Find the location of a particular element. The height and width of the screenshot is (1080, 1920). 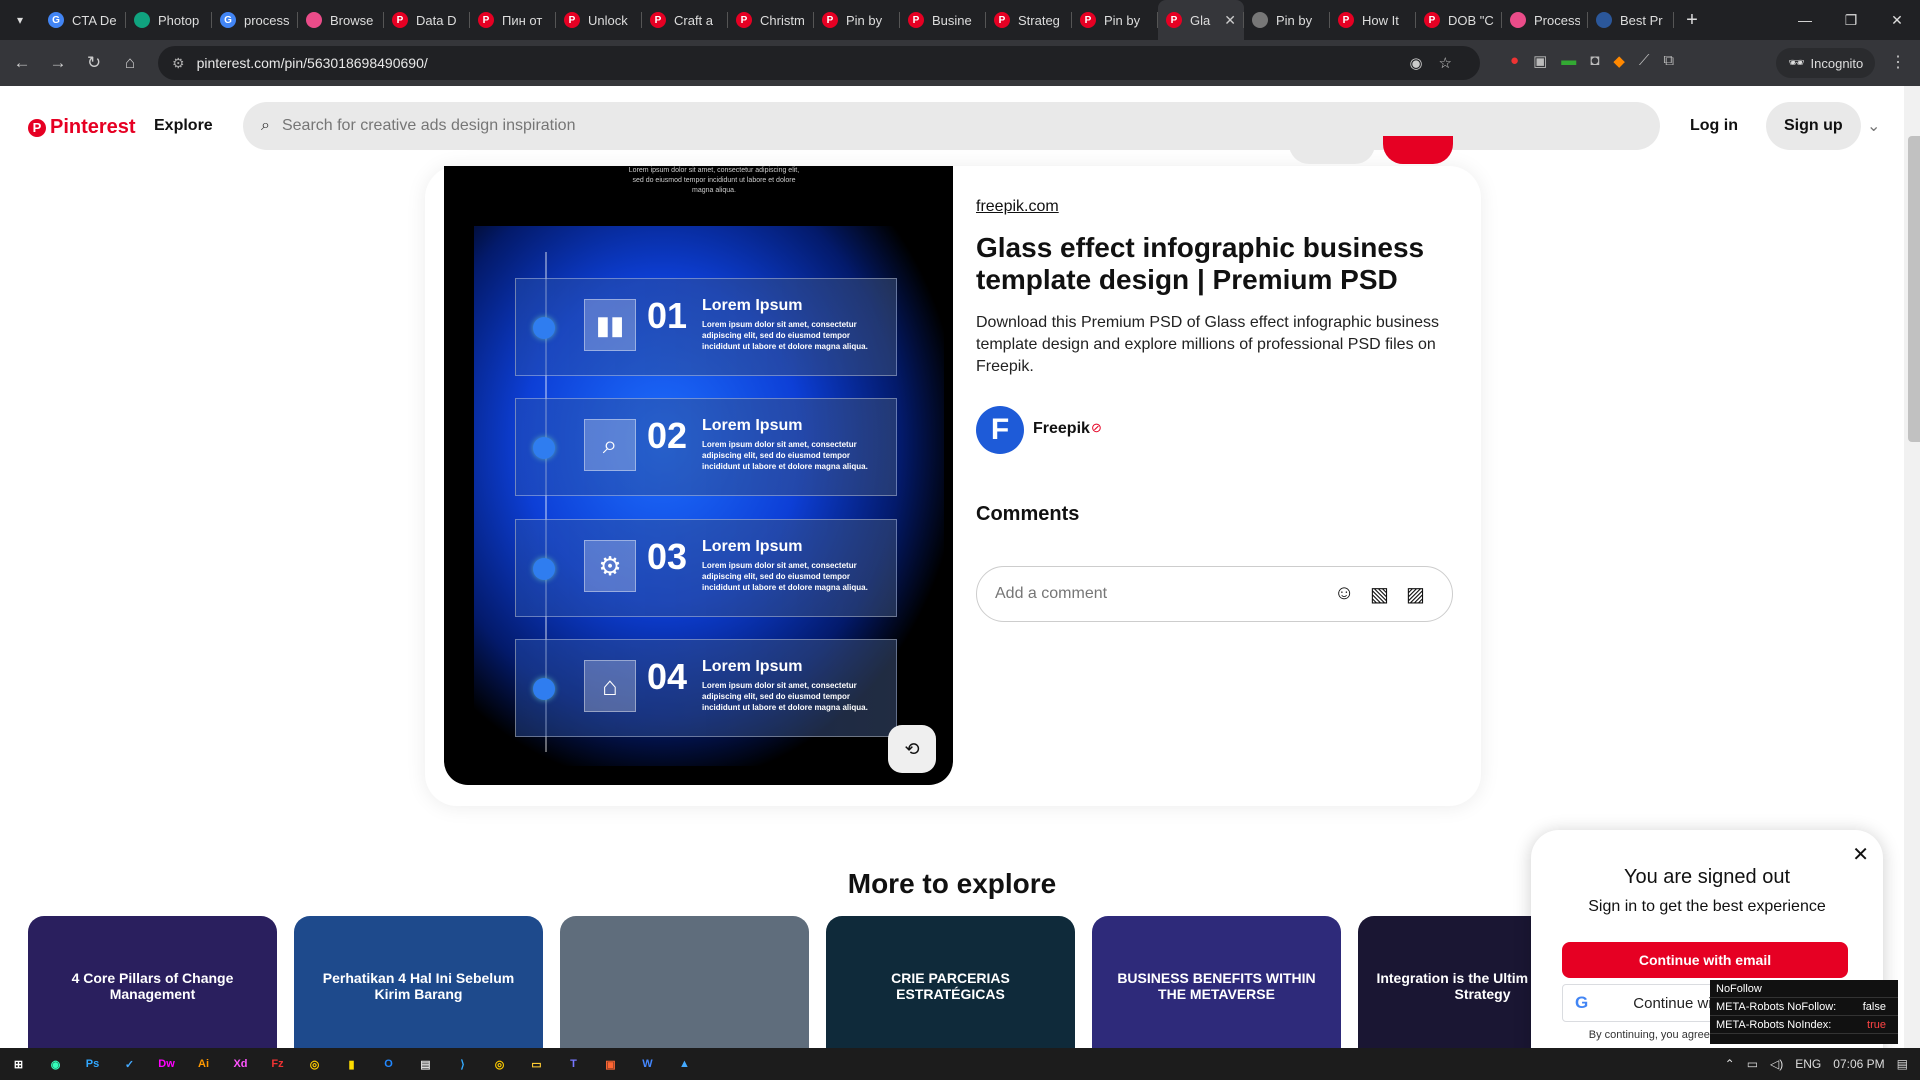

close-tab-icon: ✕ is located at coordinates (1230, 20).